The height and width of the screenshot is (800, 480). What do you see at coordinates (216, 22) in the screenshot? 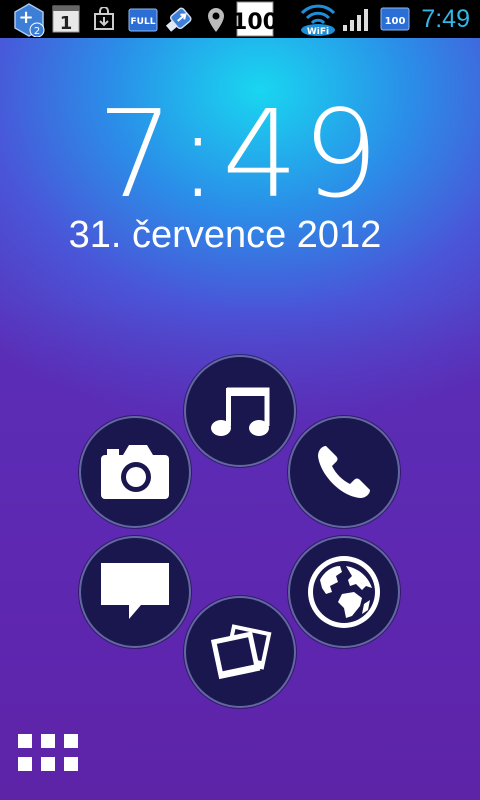
I see `location-icon` at bounding box center [216, 22].